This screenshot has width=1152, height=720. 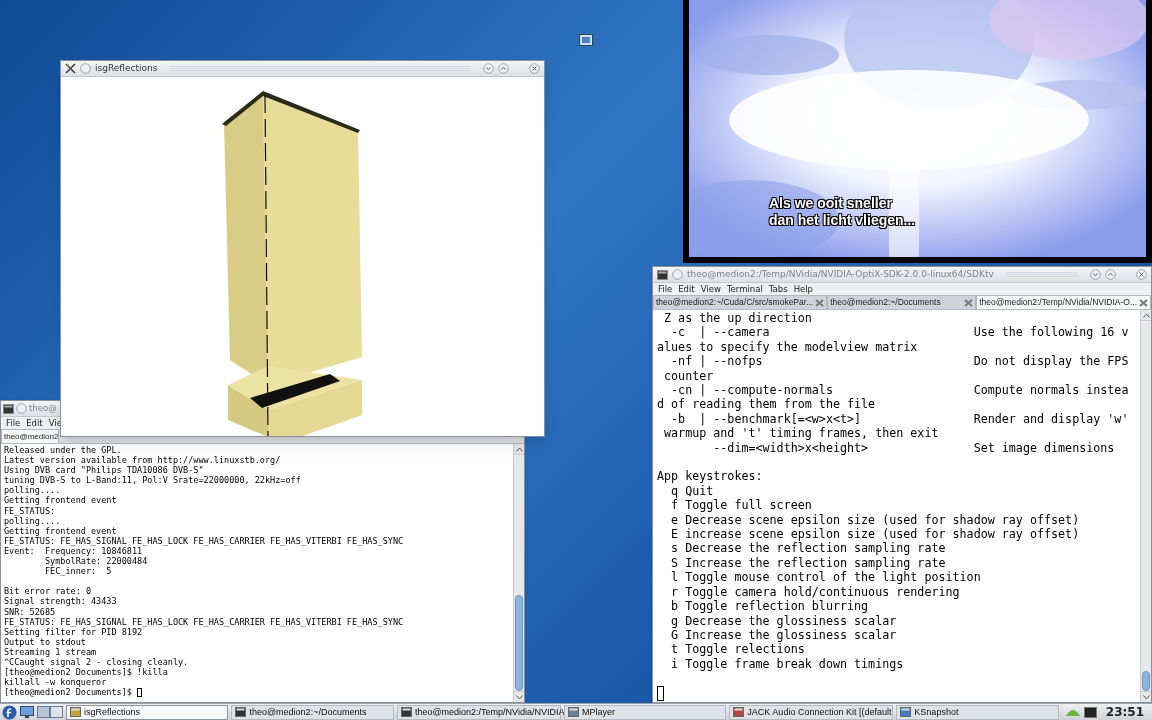 I want to click on terminal-line: i Toggle frame break down timings, so click(x=787, y=664).